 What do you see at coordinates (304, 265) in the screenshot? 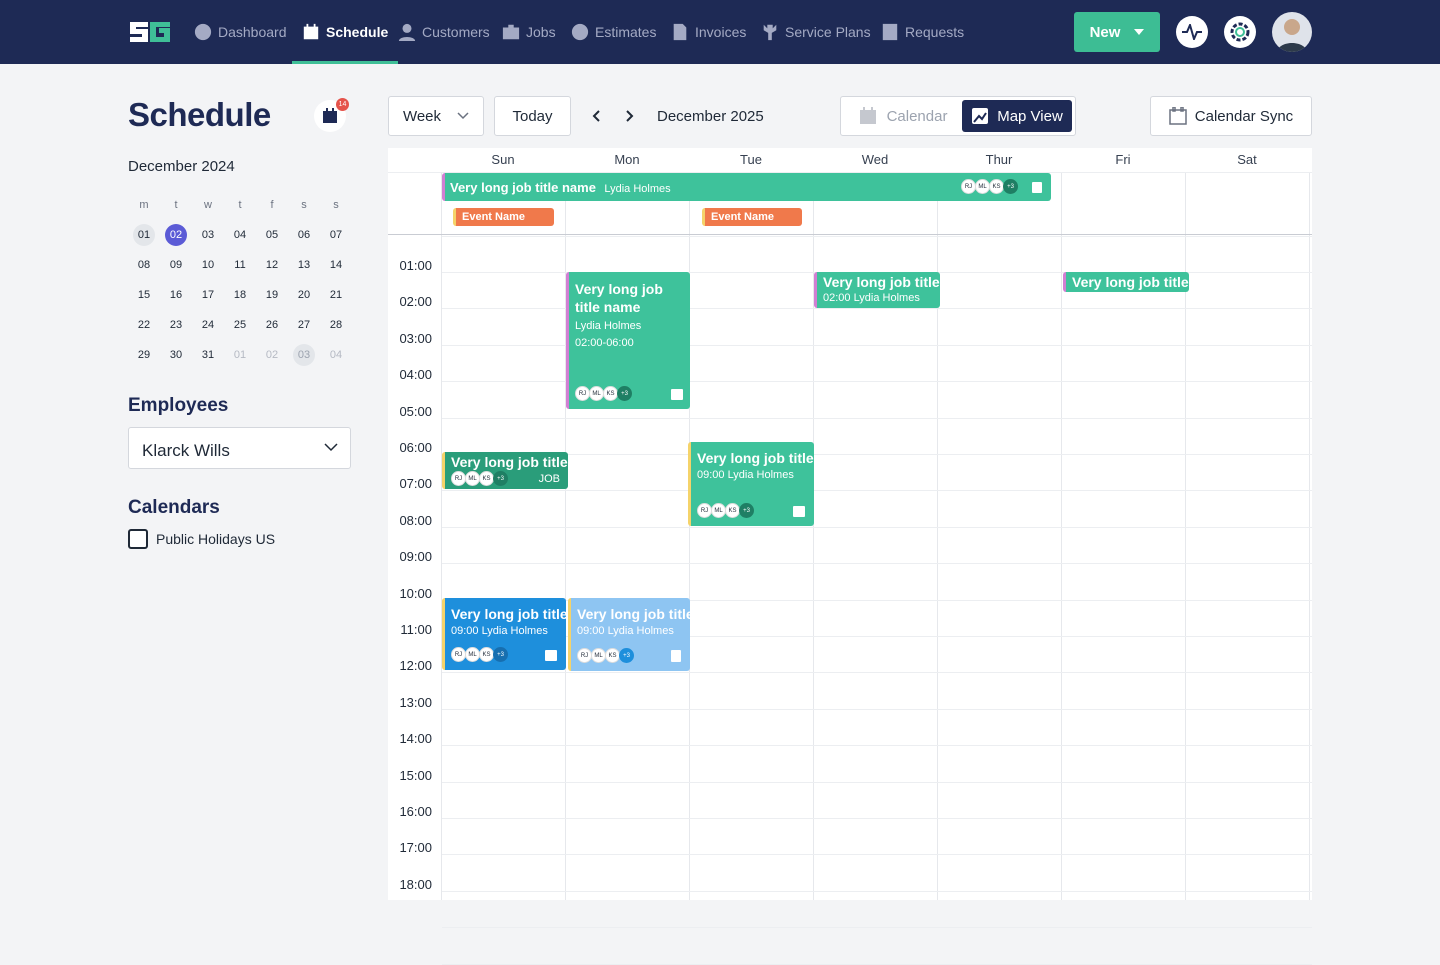
I see `mini-calendar-day: 13` at bounding box center [304, 265].